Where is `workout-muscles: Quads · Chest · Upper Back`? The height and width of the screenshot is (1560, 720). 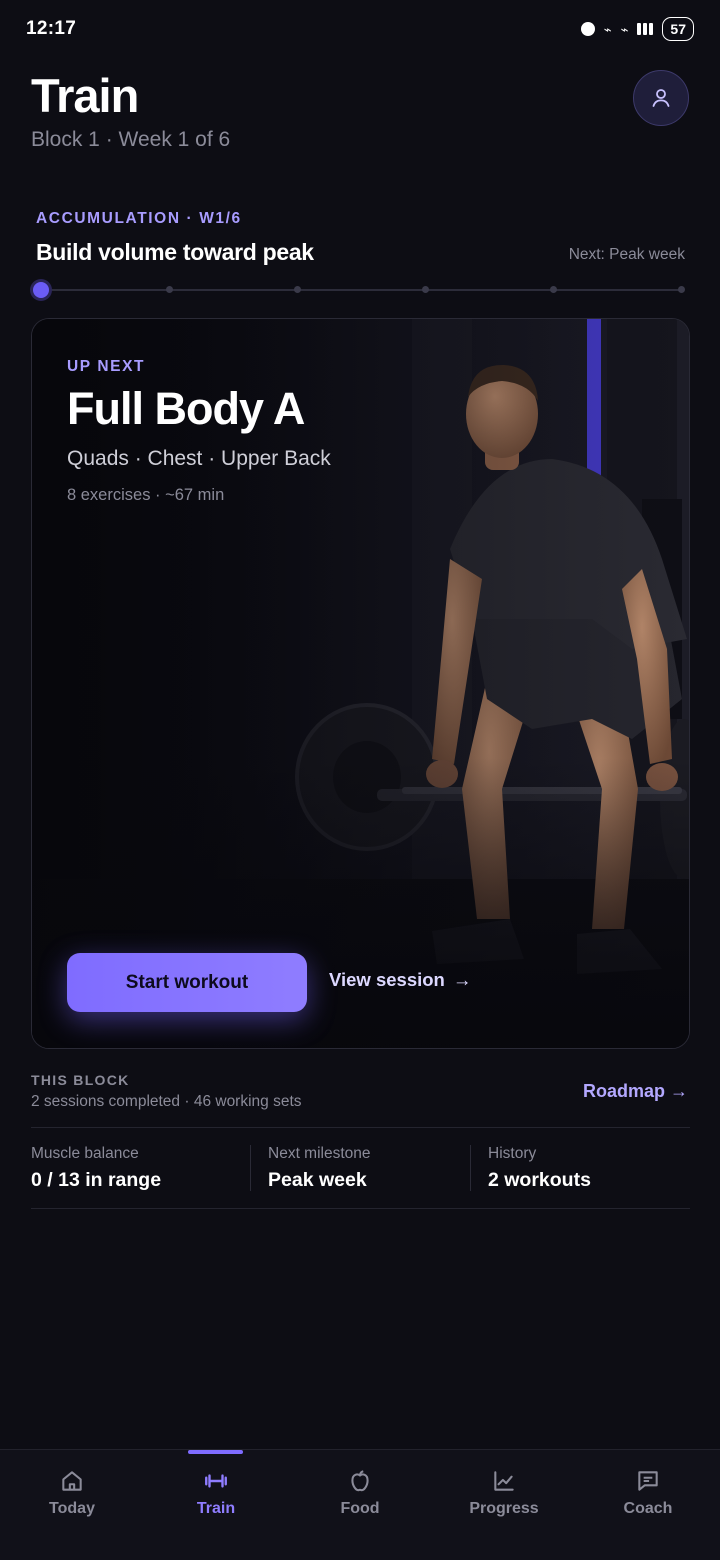
workout-muscles: Quads · Chest · Upper Back is located at coordinates (199, 458).